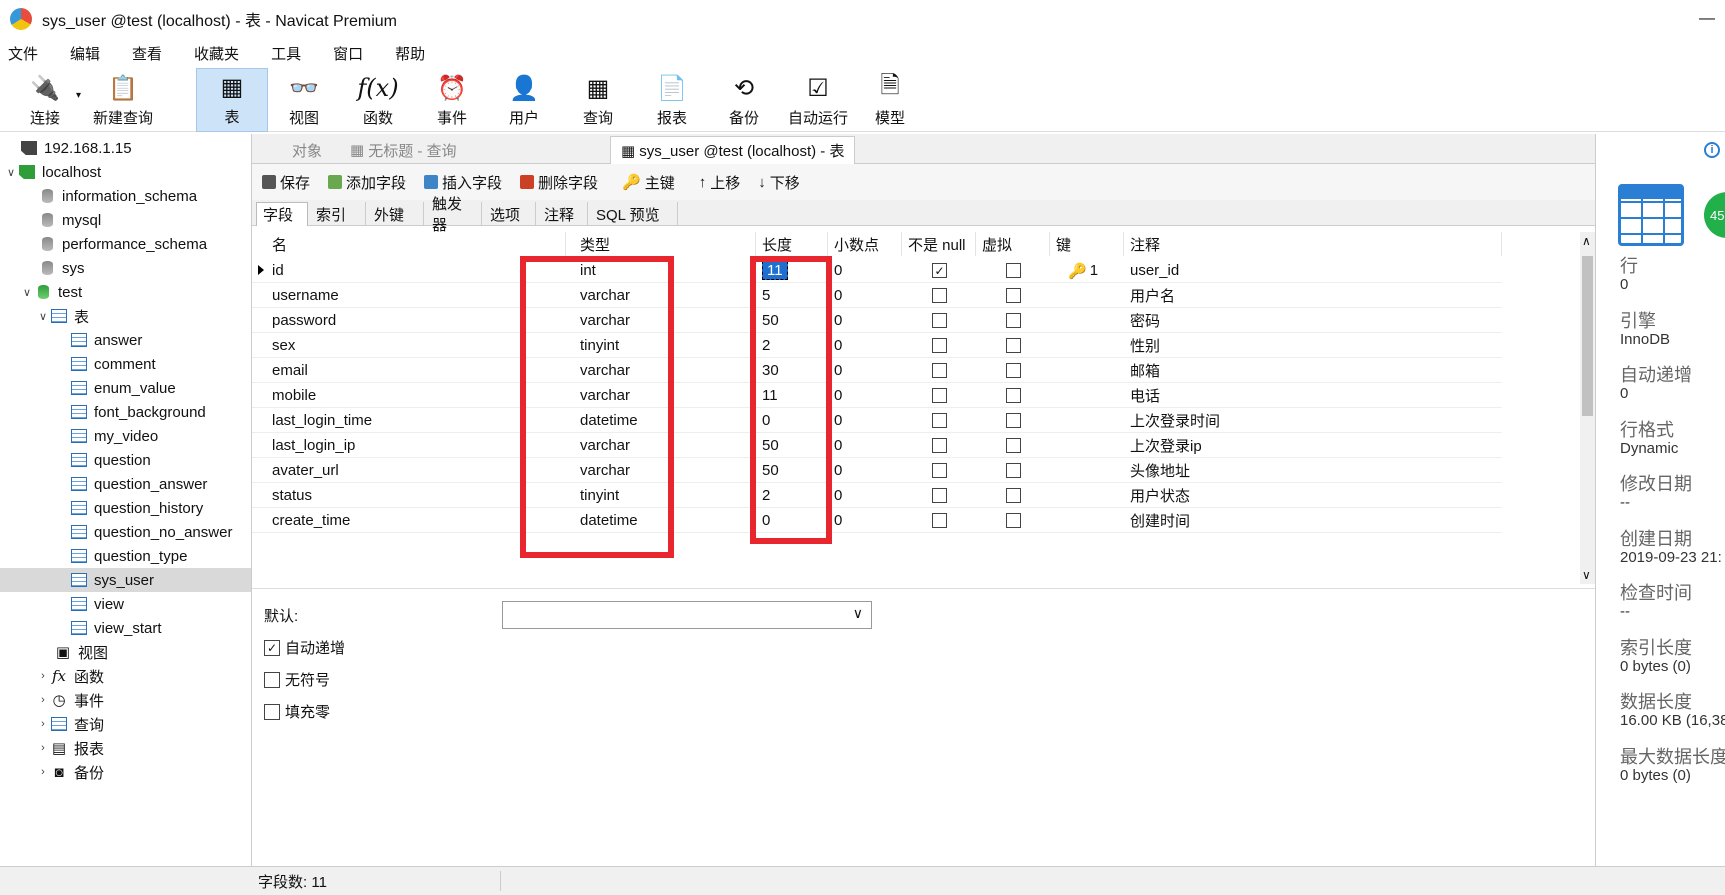  What do you see at coordinates (302, 295) in the screenshot?
I see `cell-name: username` at bounding box center [302, 295].